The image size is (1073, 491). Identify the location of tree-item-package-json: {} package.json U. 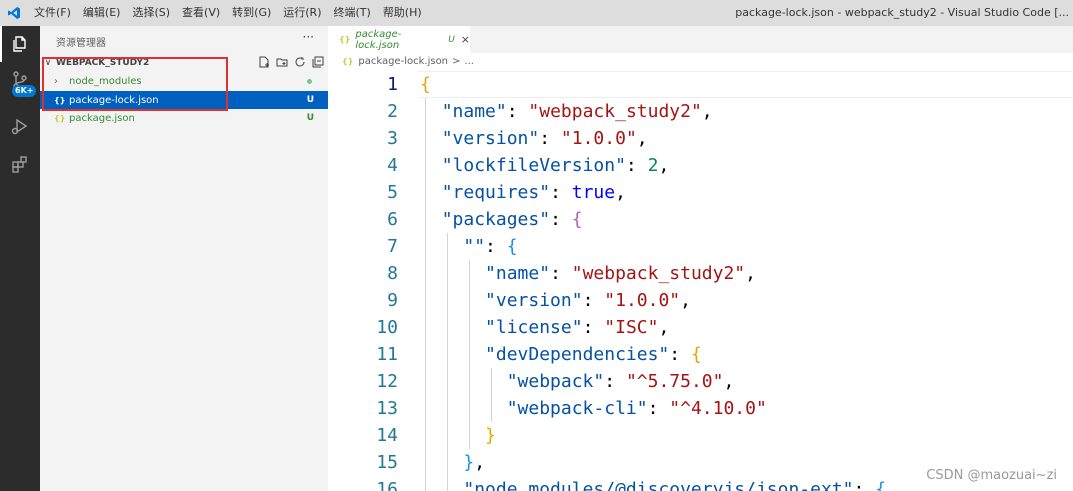
(184, 118).